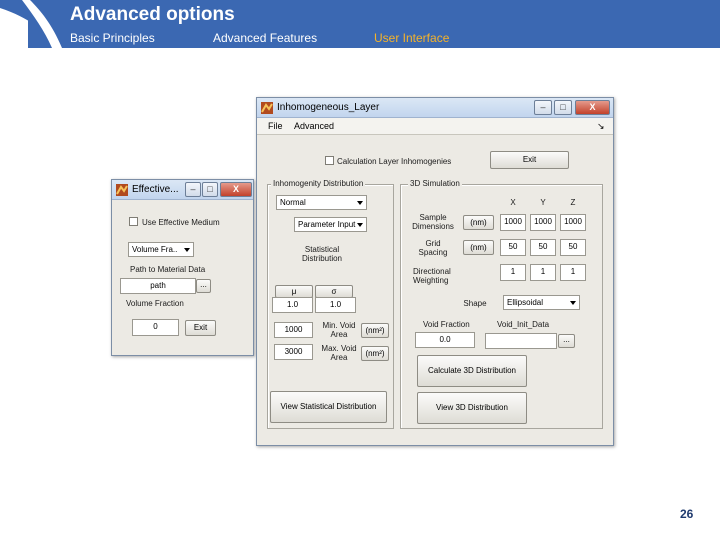 This screenshot has height=540, width=720. Describe the element at coordinates (200, 328) in the screenshot. I see `eff-exit-button: Exit` at that location.